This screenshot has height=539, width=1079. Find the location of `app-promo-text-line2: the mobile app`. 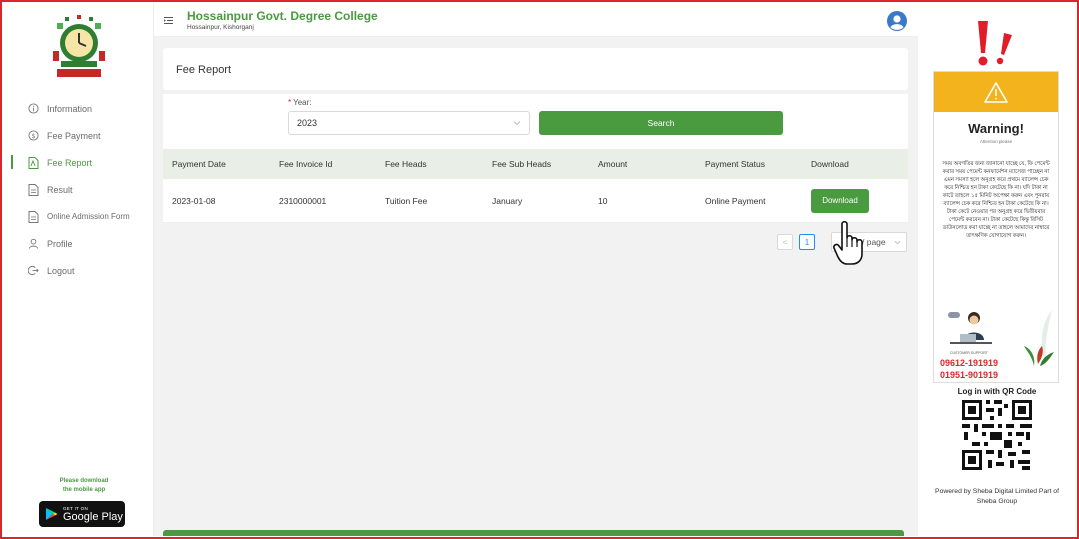

app-promo-text-line2: the mobile app is located at coordinates (84, 490).